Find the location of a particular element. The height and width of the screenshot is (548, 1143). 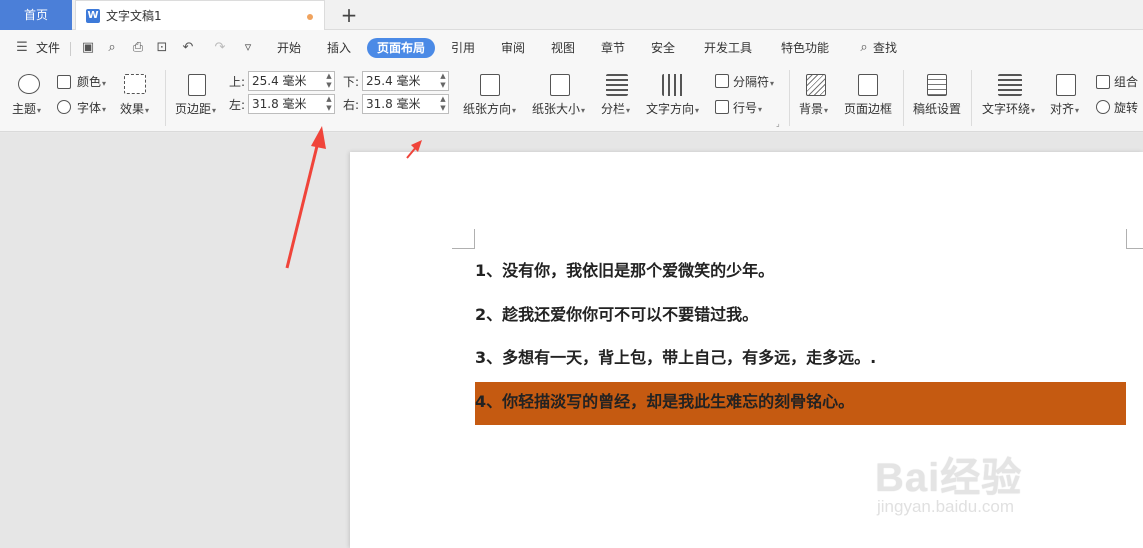

print-icon: ⎙ is located at coordinates (138, 48).